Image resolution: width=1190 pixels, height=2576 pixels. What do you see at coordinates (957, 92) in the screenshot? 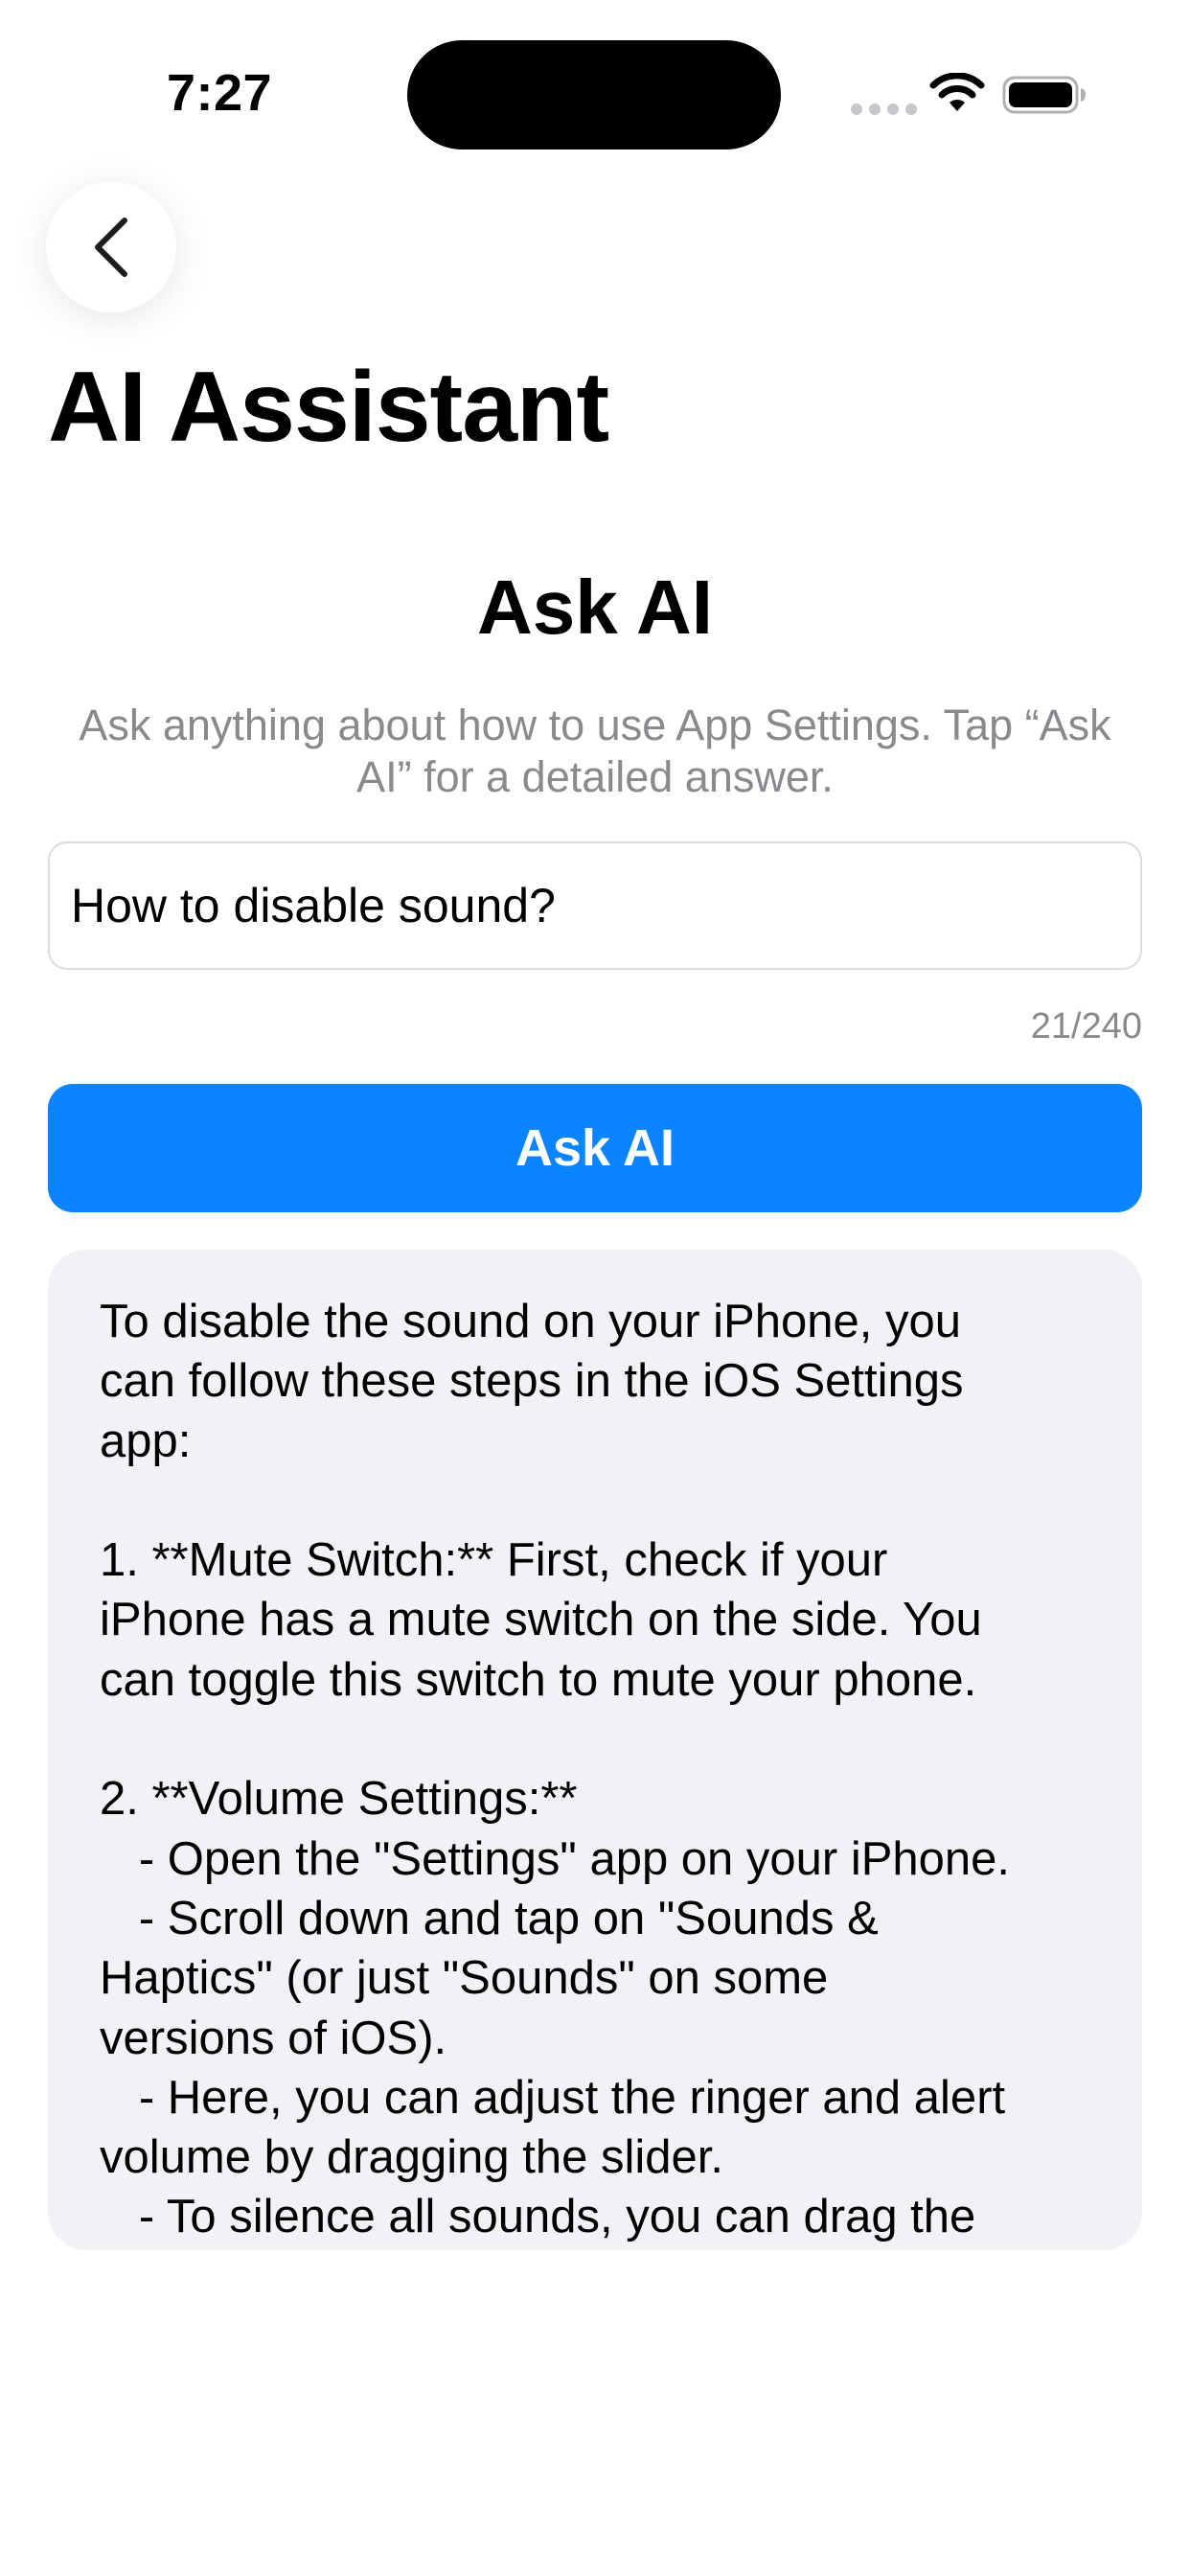
I see `wifi-icon` at bounding box center [957, 92].